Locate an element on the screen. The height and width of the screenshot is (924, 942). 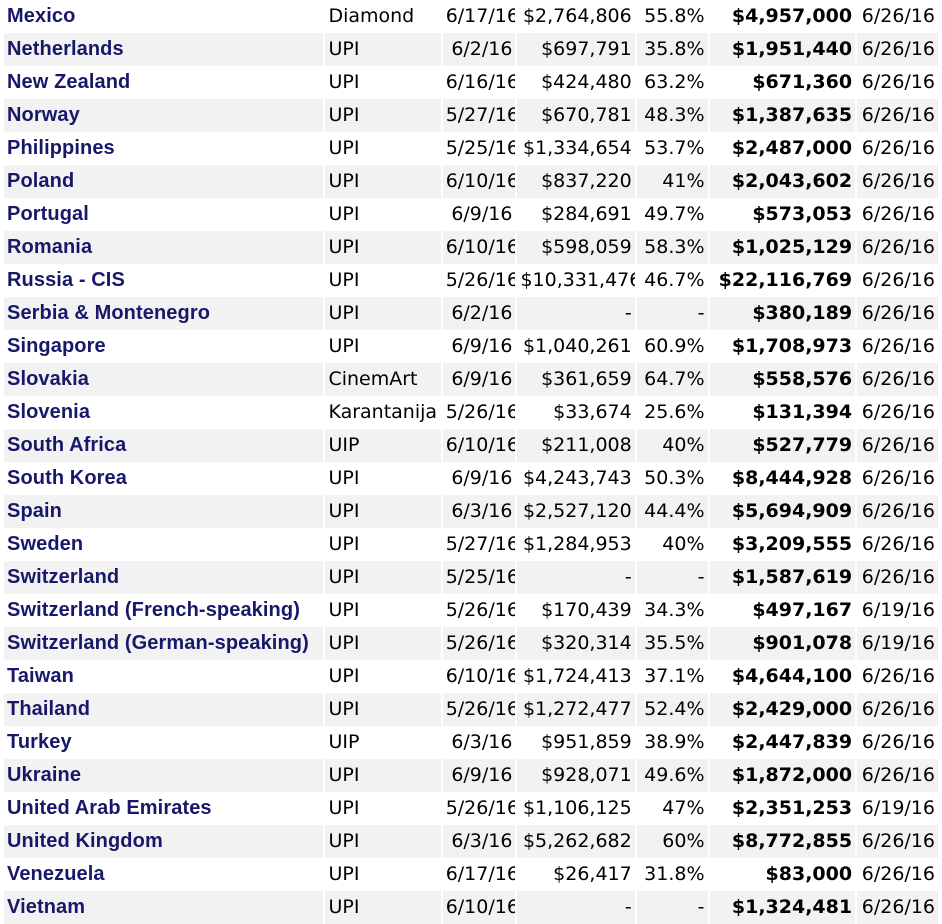
country-link: Thailand is located at coordinates (164, 709).